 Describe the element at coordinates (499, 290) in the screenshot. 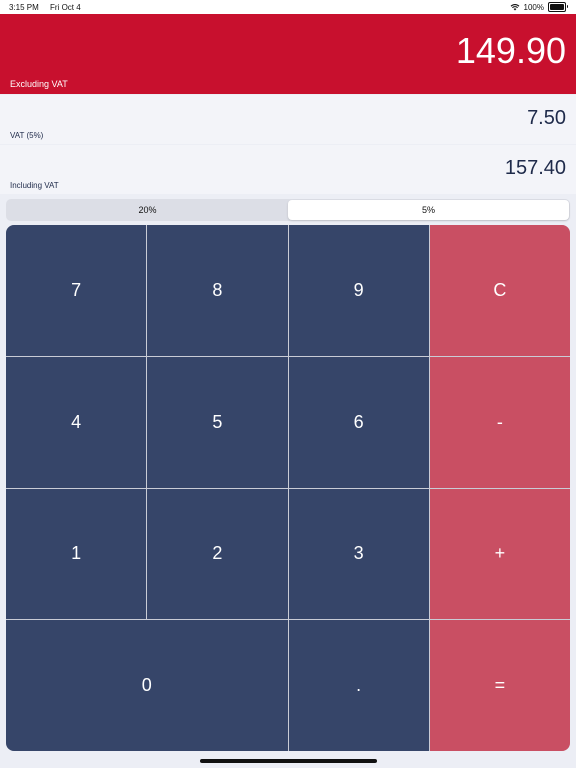

I see `clear-button: C` at that location.